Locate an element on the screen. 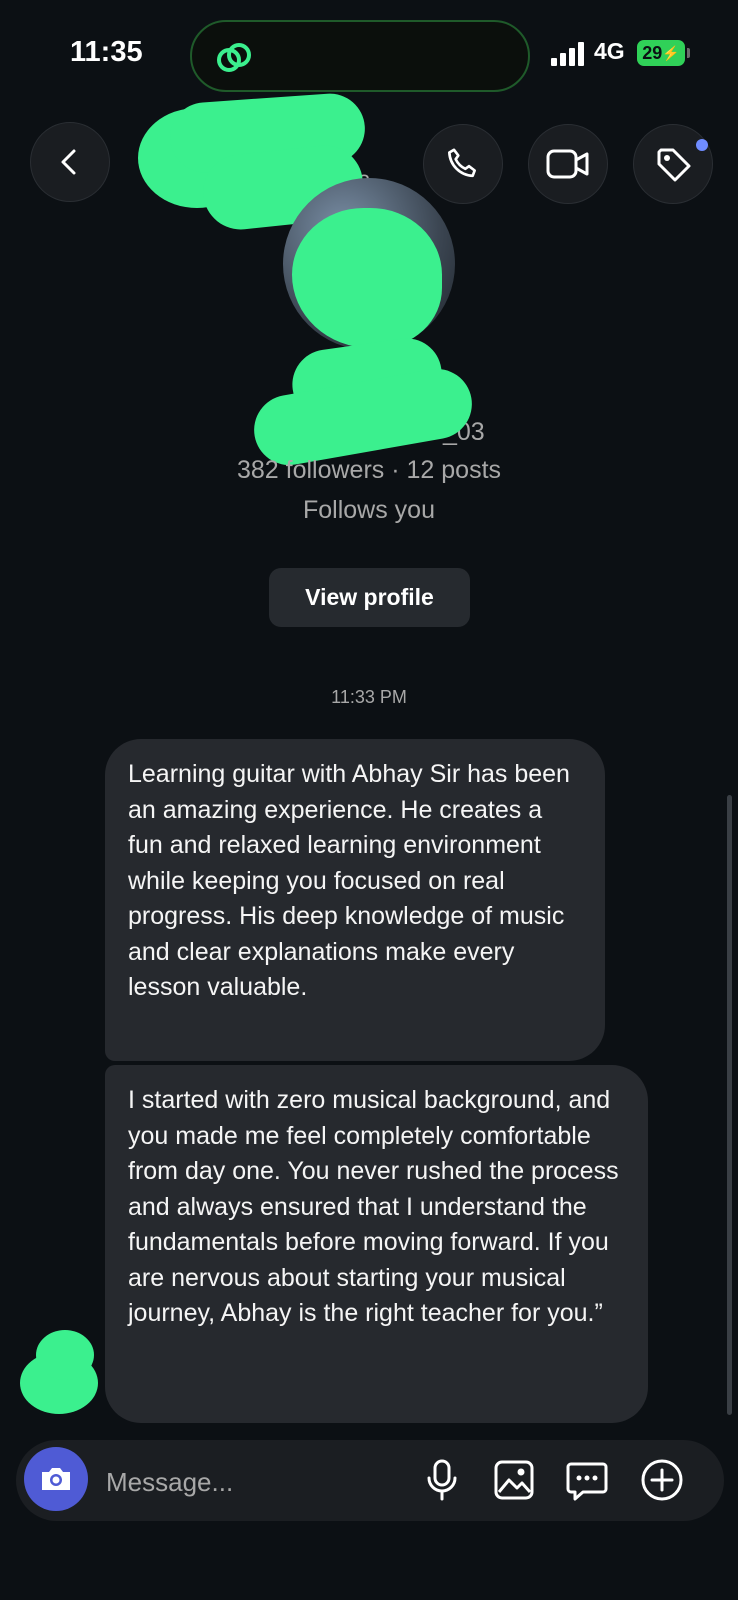  plus-icon is located at coordinates (662, 1480).